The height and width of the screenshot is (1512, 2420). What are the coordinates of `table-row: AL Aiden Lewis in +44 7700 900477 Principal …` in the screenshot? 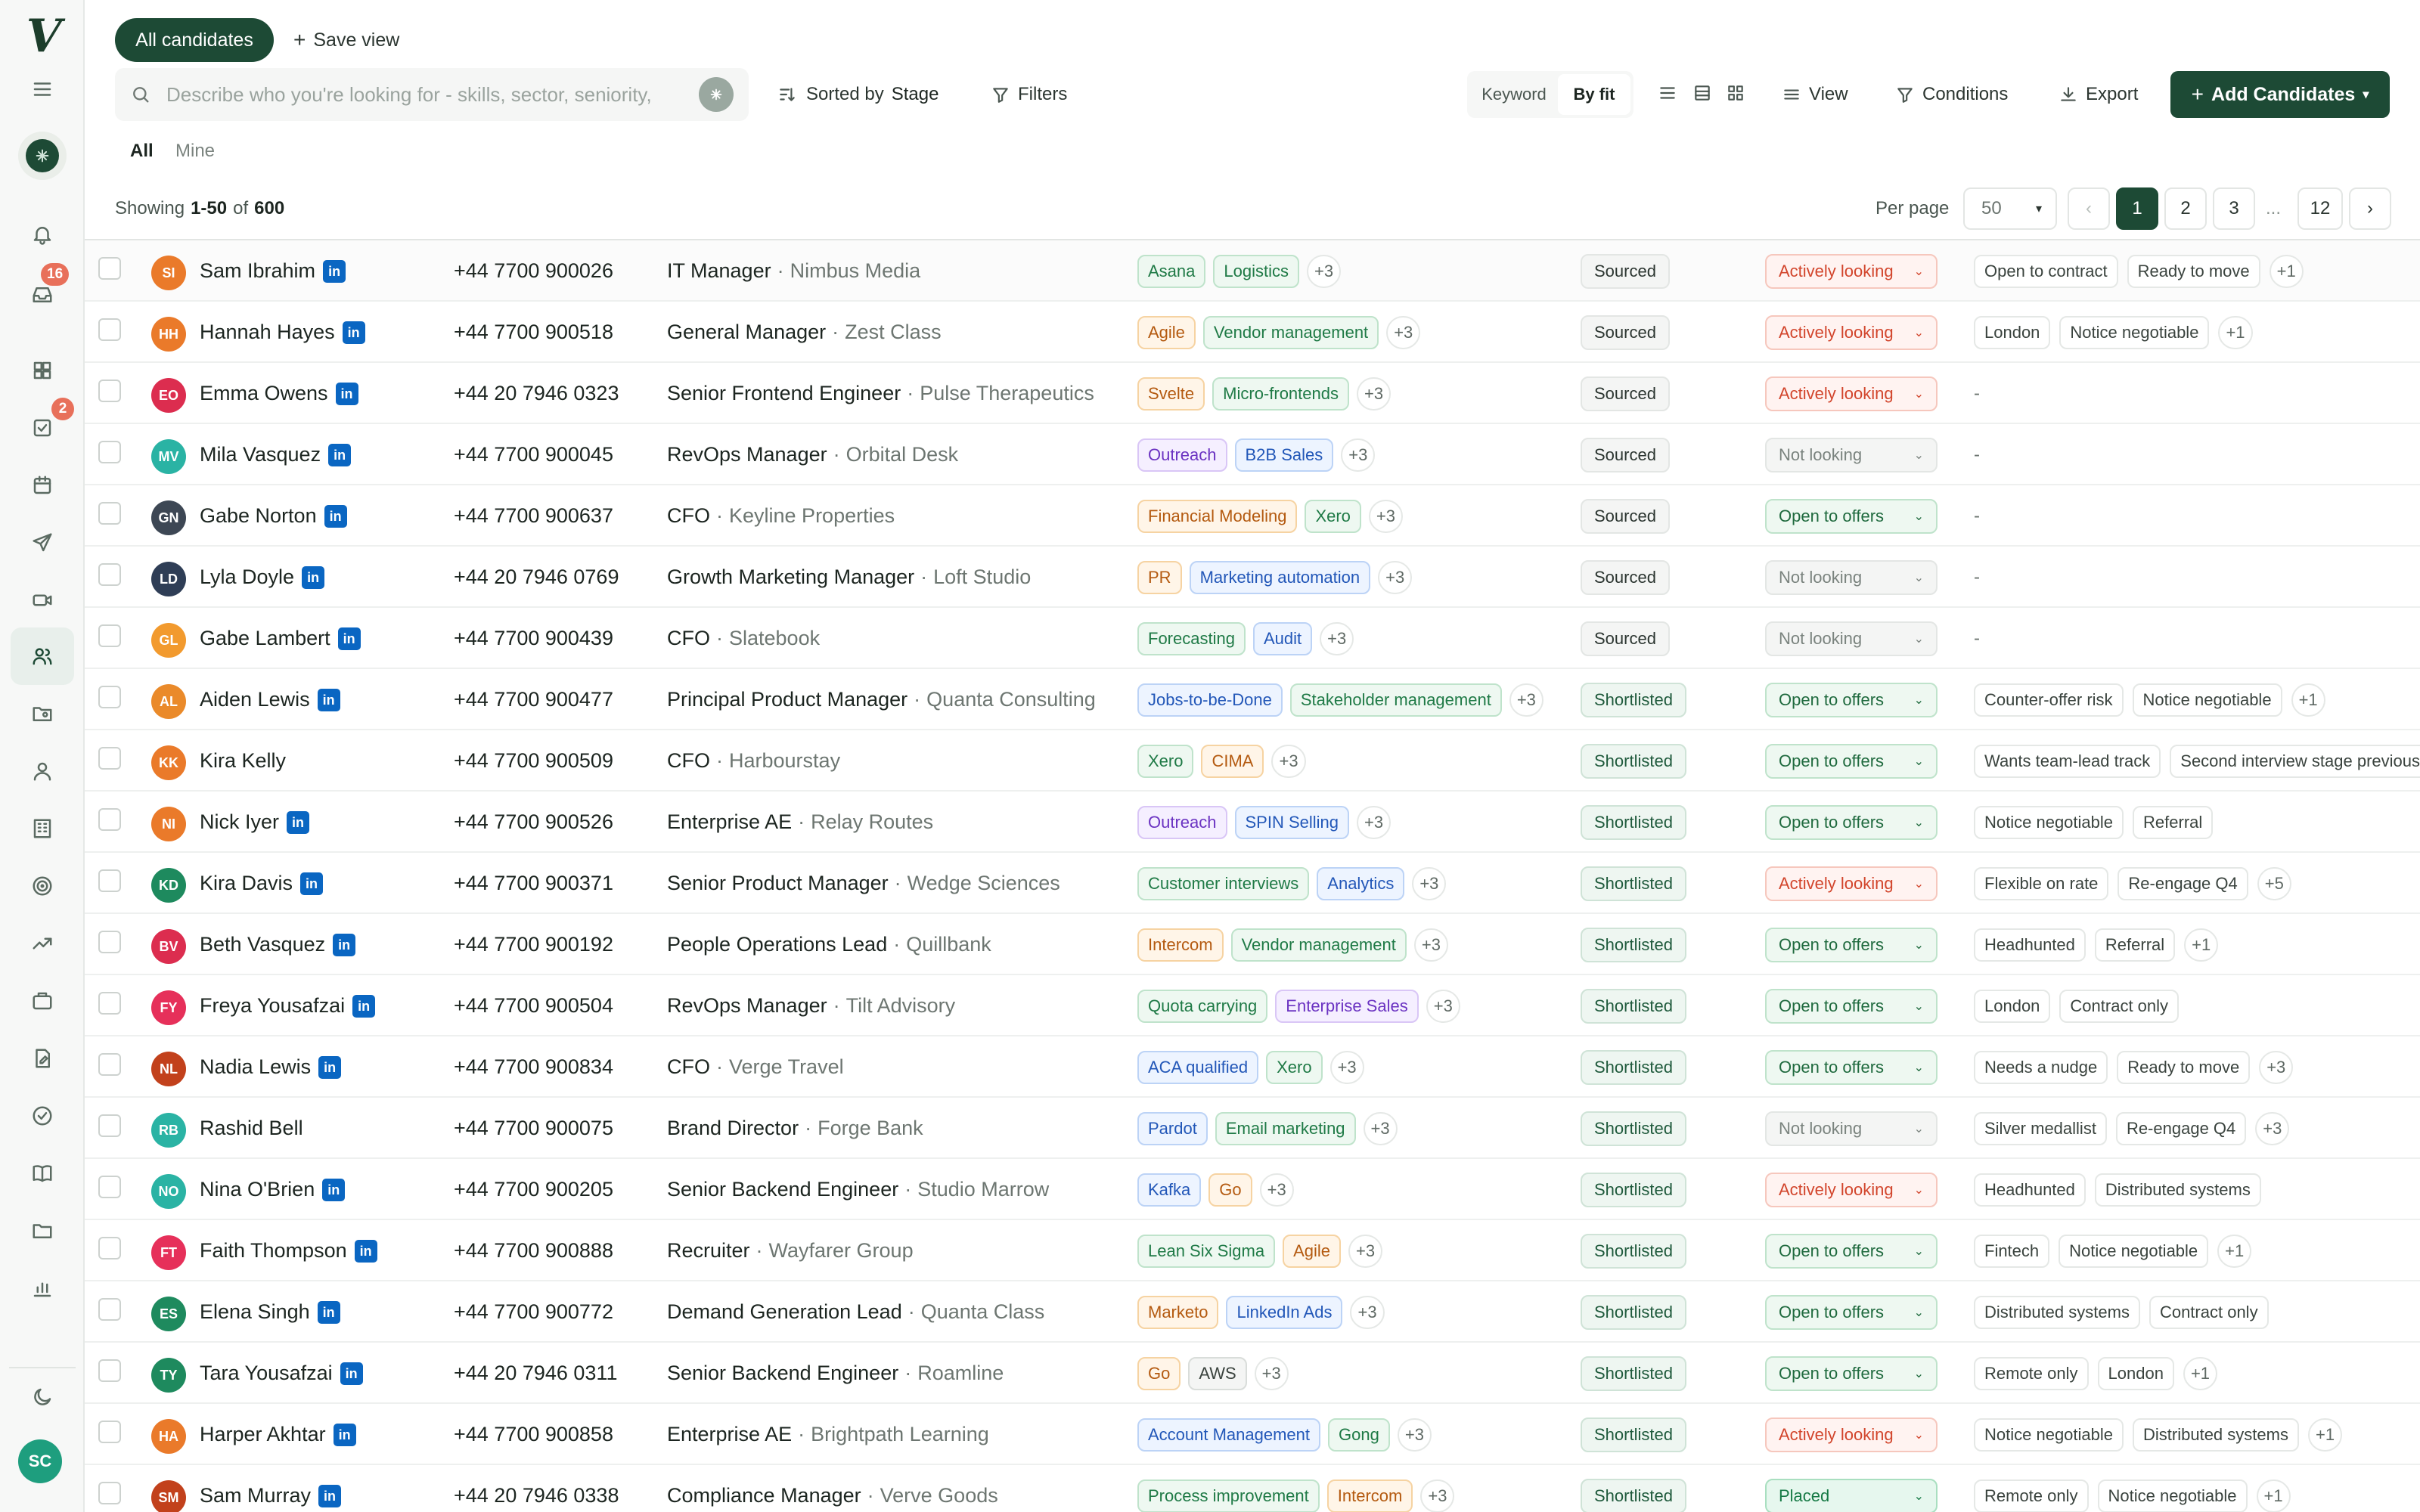 It's located at (1252, 698).